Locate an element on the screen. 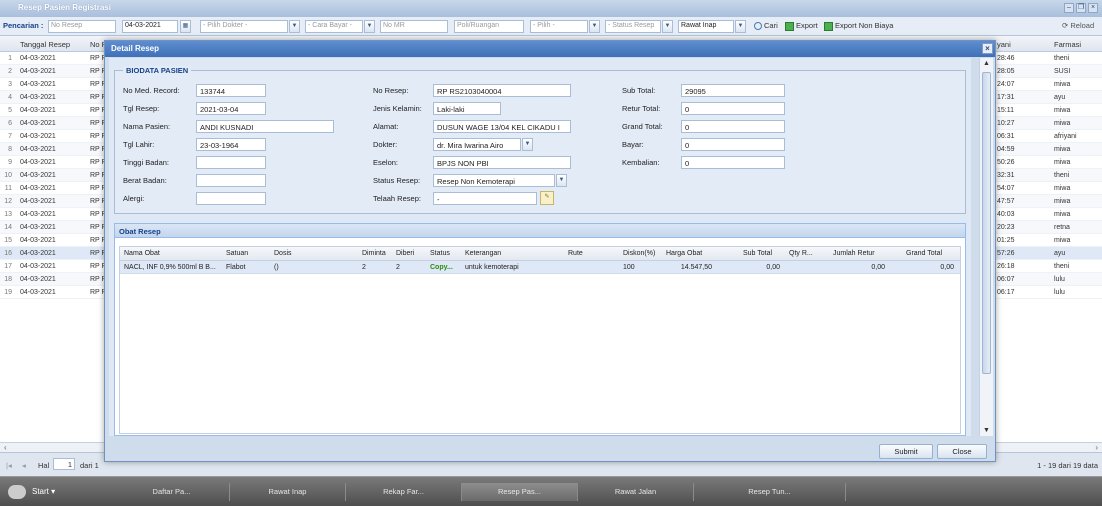  table-row: 57:26 ayu is located at coordinates (1048, 253).